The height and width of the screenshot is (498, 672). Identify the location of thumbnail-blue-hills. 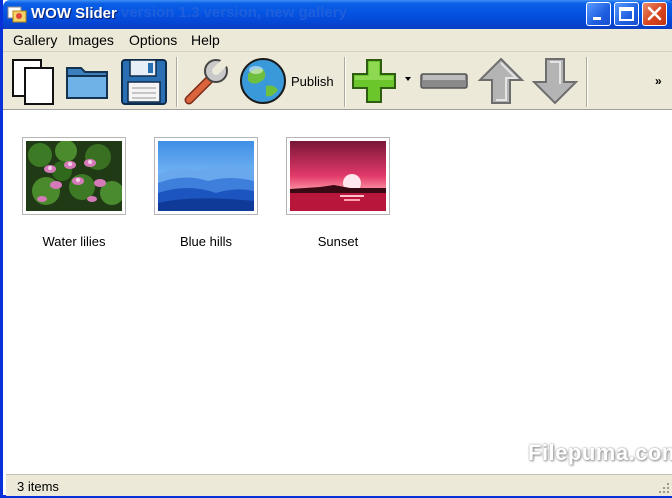
(206, 176).